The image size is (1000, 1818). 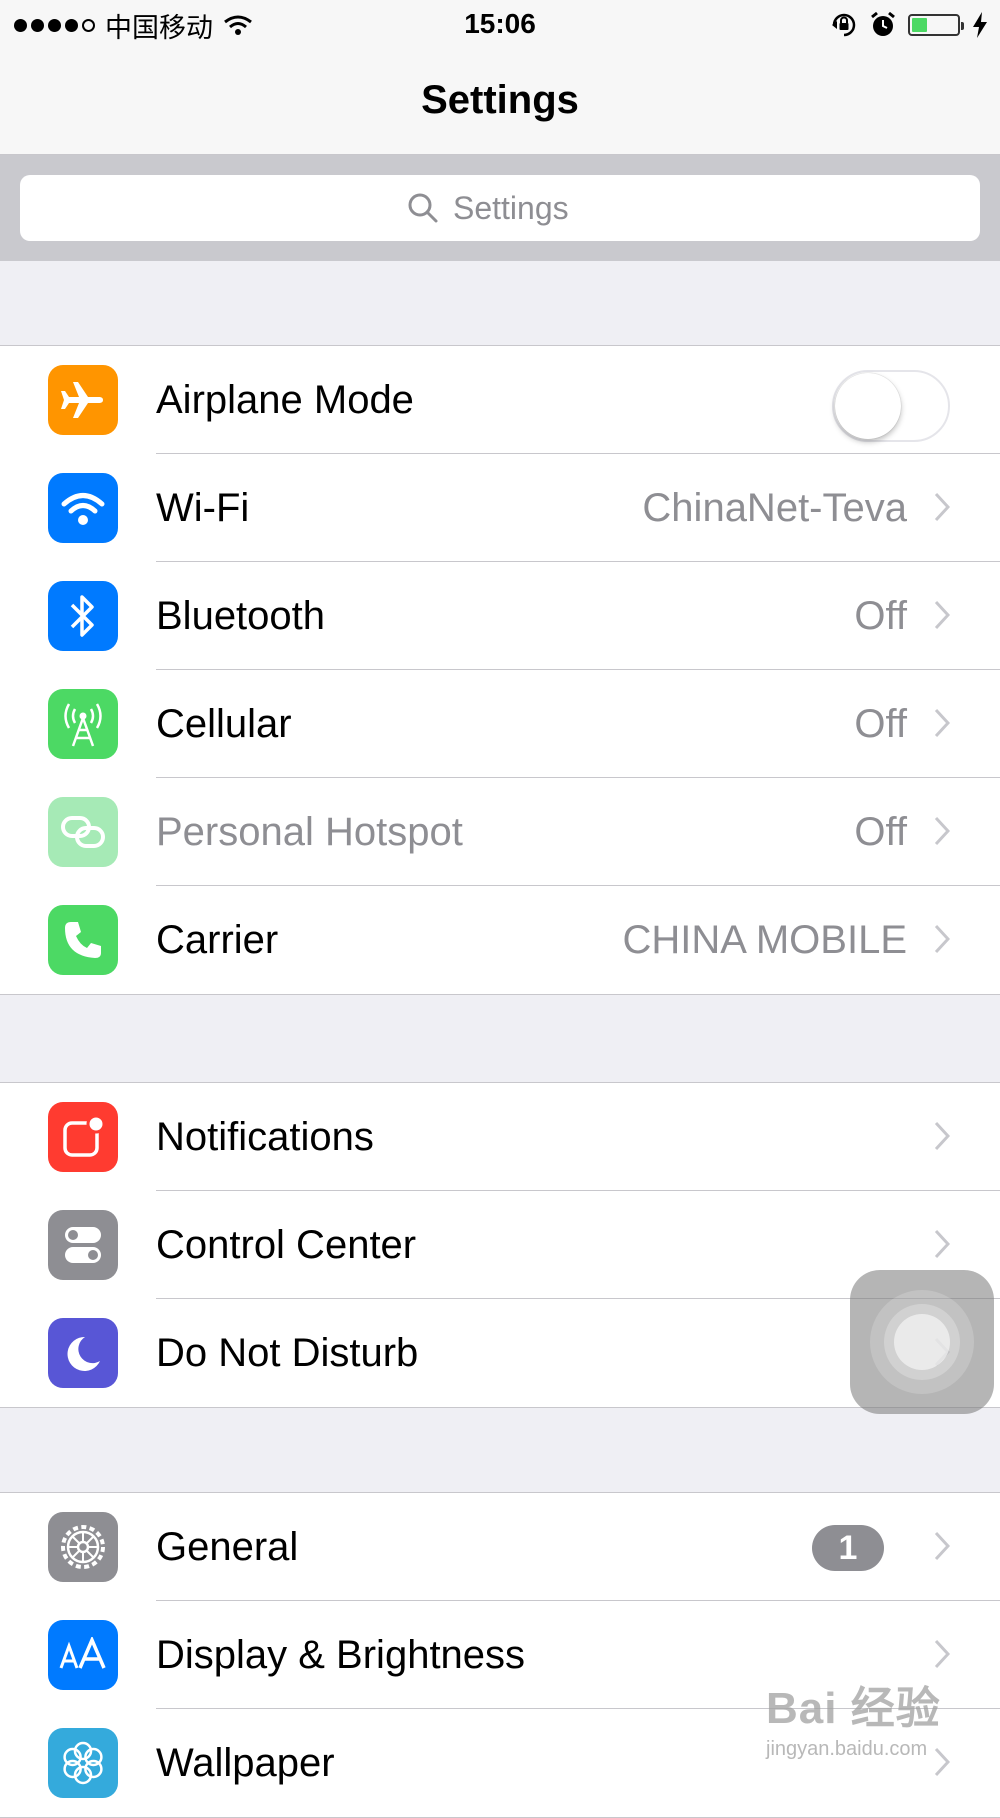 What do you see at coordinates (500, 25) in the screenshot?
I see `status-bar: 中国移动 15:06` at bounding box center [500, 25].